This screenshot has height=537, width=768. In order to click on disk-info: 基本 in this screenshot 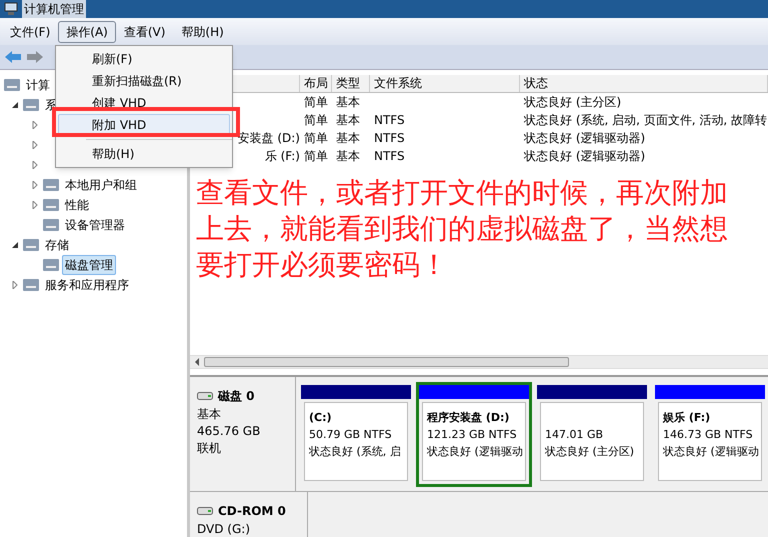, I will do `click(209, 414)`.